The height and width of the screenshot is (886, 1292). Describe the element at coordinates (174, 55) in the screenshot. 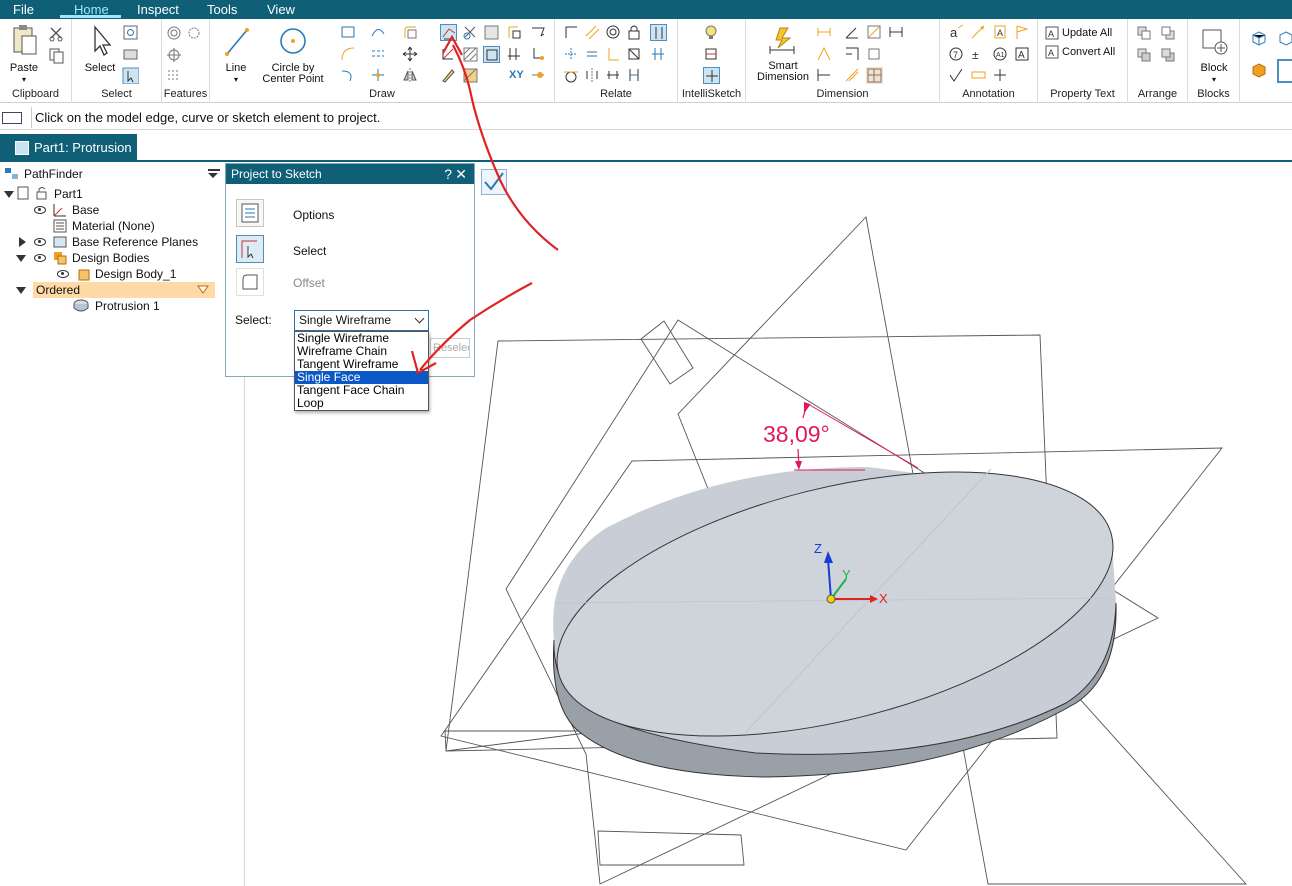

I see `point-feature-icon` at that location.